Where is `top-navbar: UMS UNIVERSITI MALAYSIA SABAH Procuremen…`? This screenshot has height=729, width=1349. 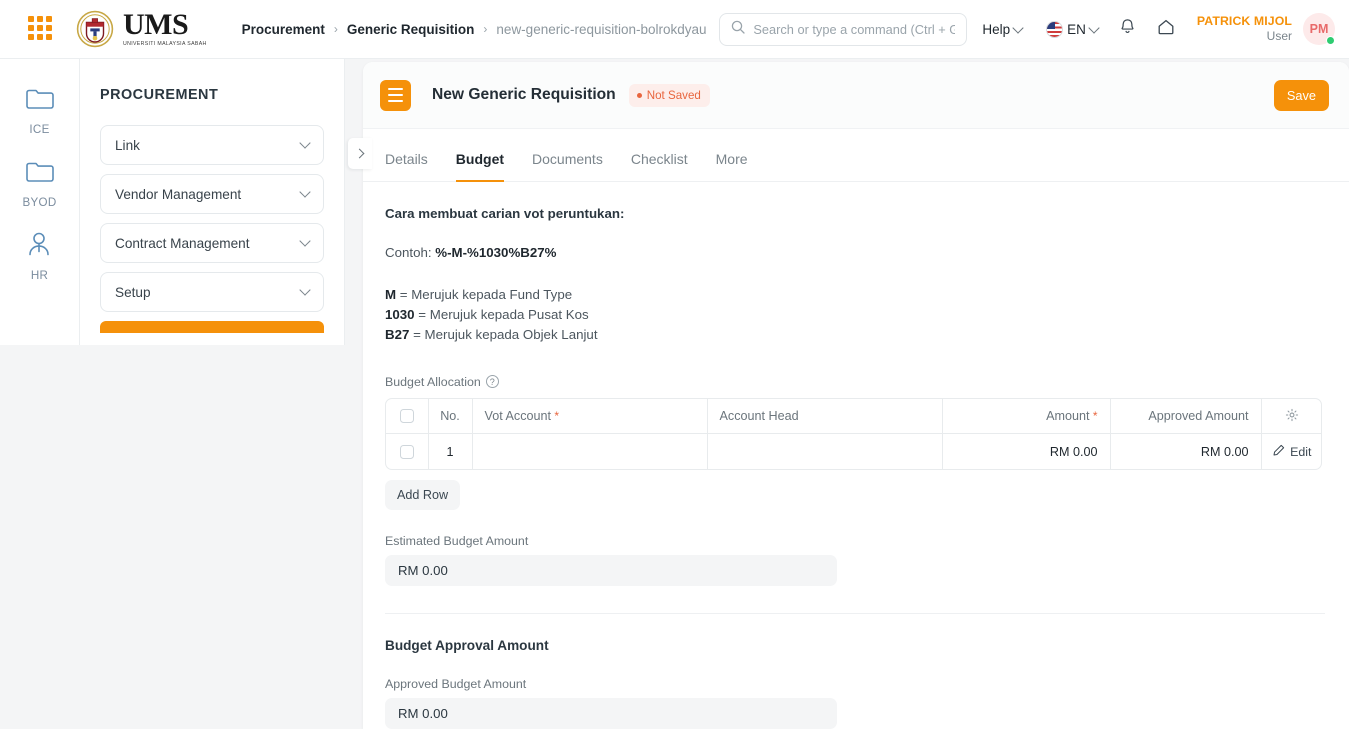 top-navbar: UMS UNIVERSITI MALAYSIA SABAH Procuremen… is located at coordinates (674, 29).